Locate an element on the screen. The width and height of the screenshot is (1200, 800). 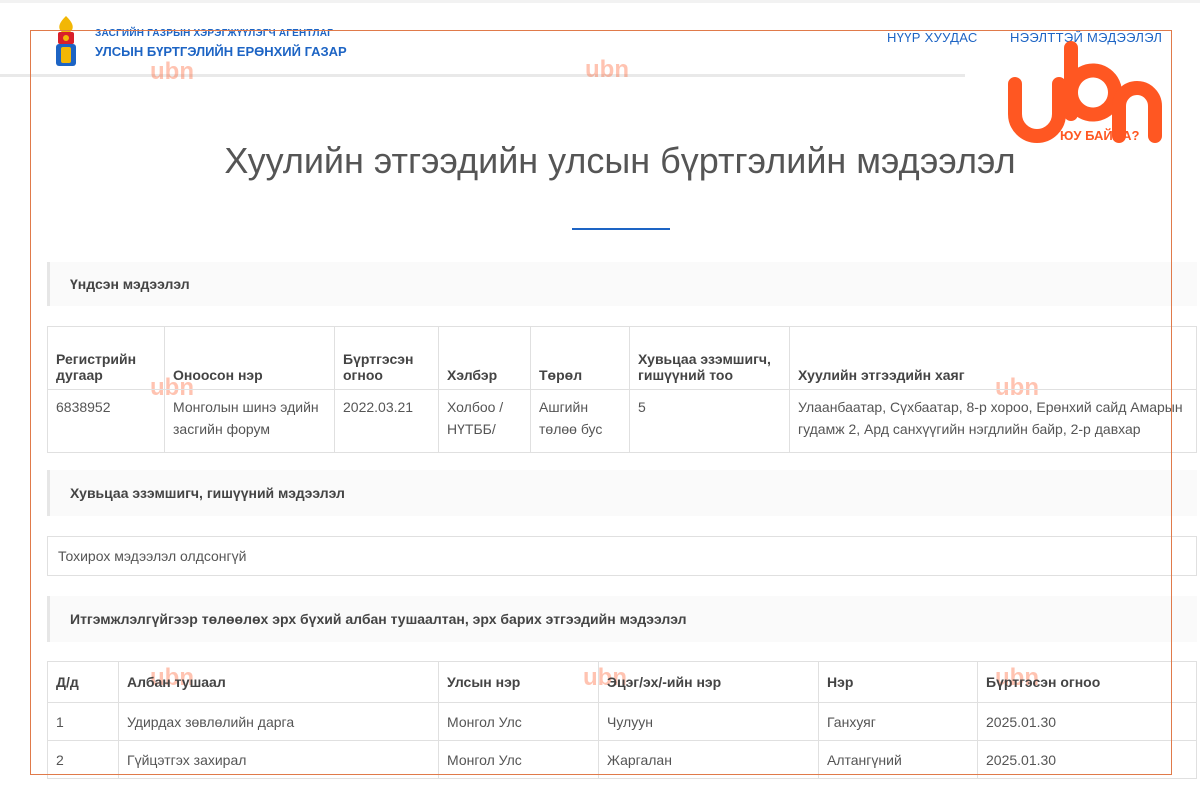
col-given-name: Нэр is located at coordinates (898, 682).